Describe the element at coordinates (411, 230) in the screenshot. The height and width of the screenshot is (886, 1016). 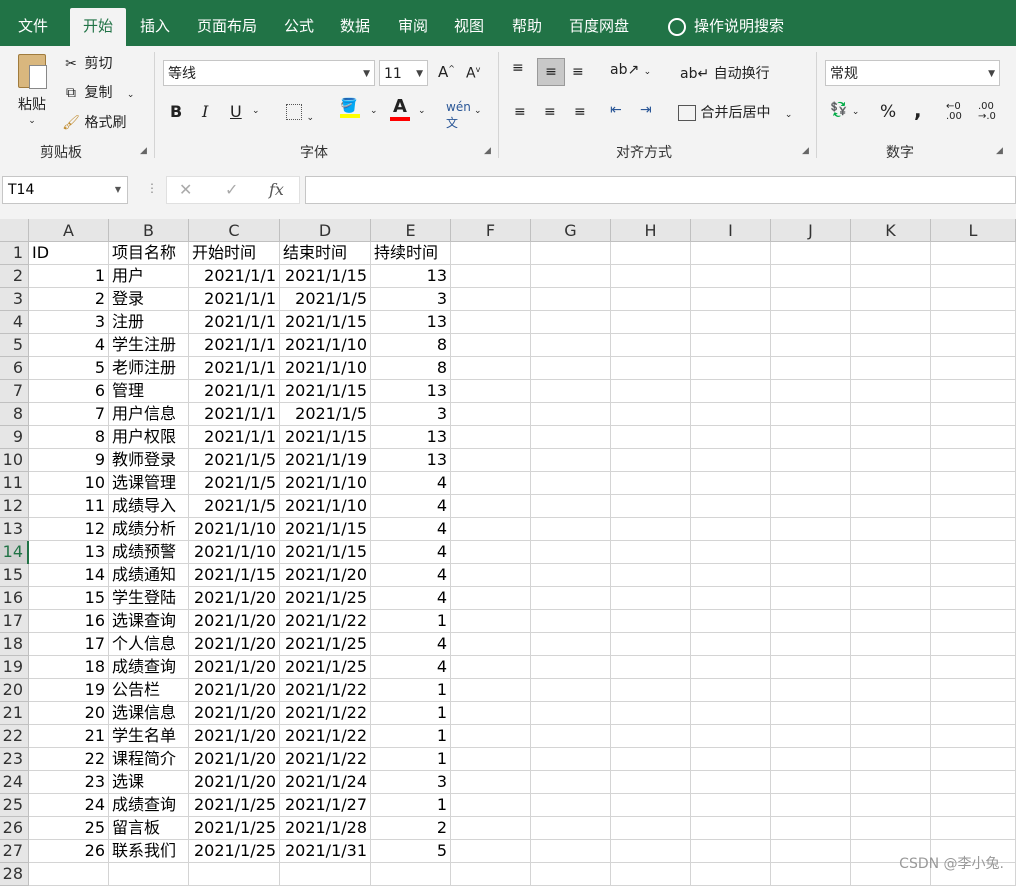
I see `column-header-e: E` at that location.